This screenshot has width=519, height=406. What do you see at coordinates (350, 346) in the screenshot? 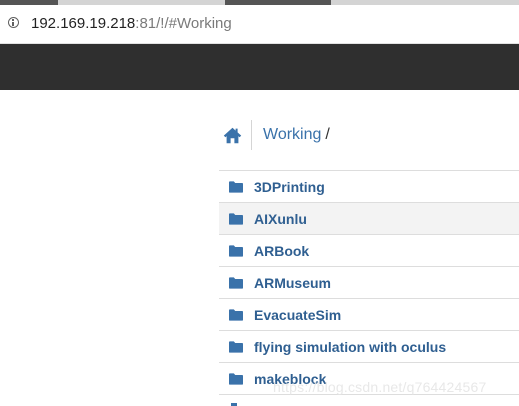
I see `folder-name: flying simulation with oculus` at bounding box center [350, 346].